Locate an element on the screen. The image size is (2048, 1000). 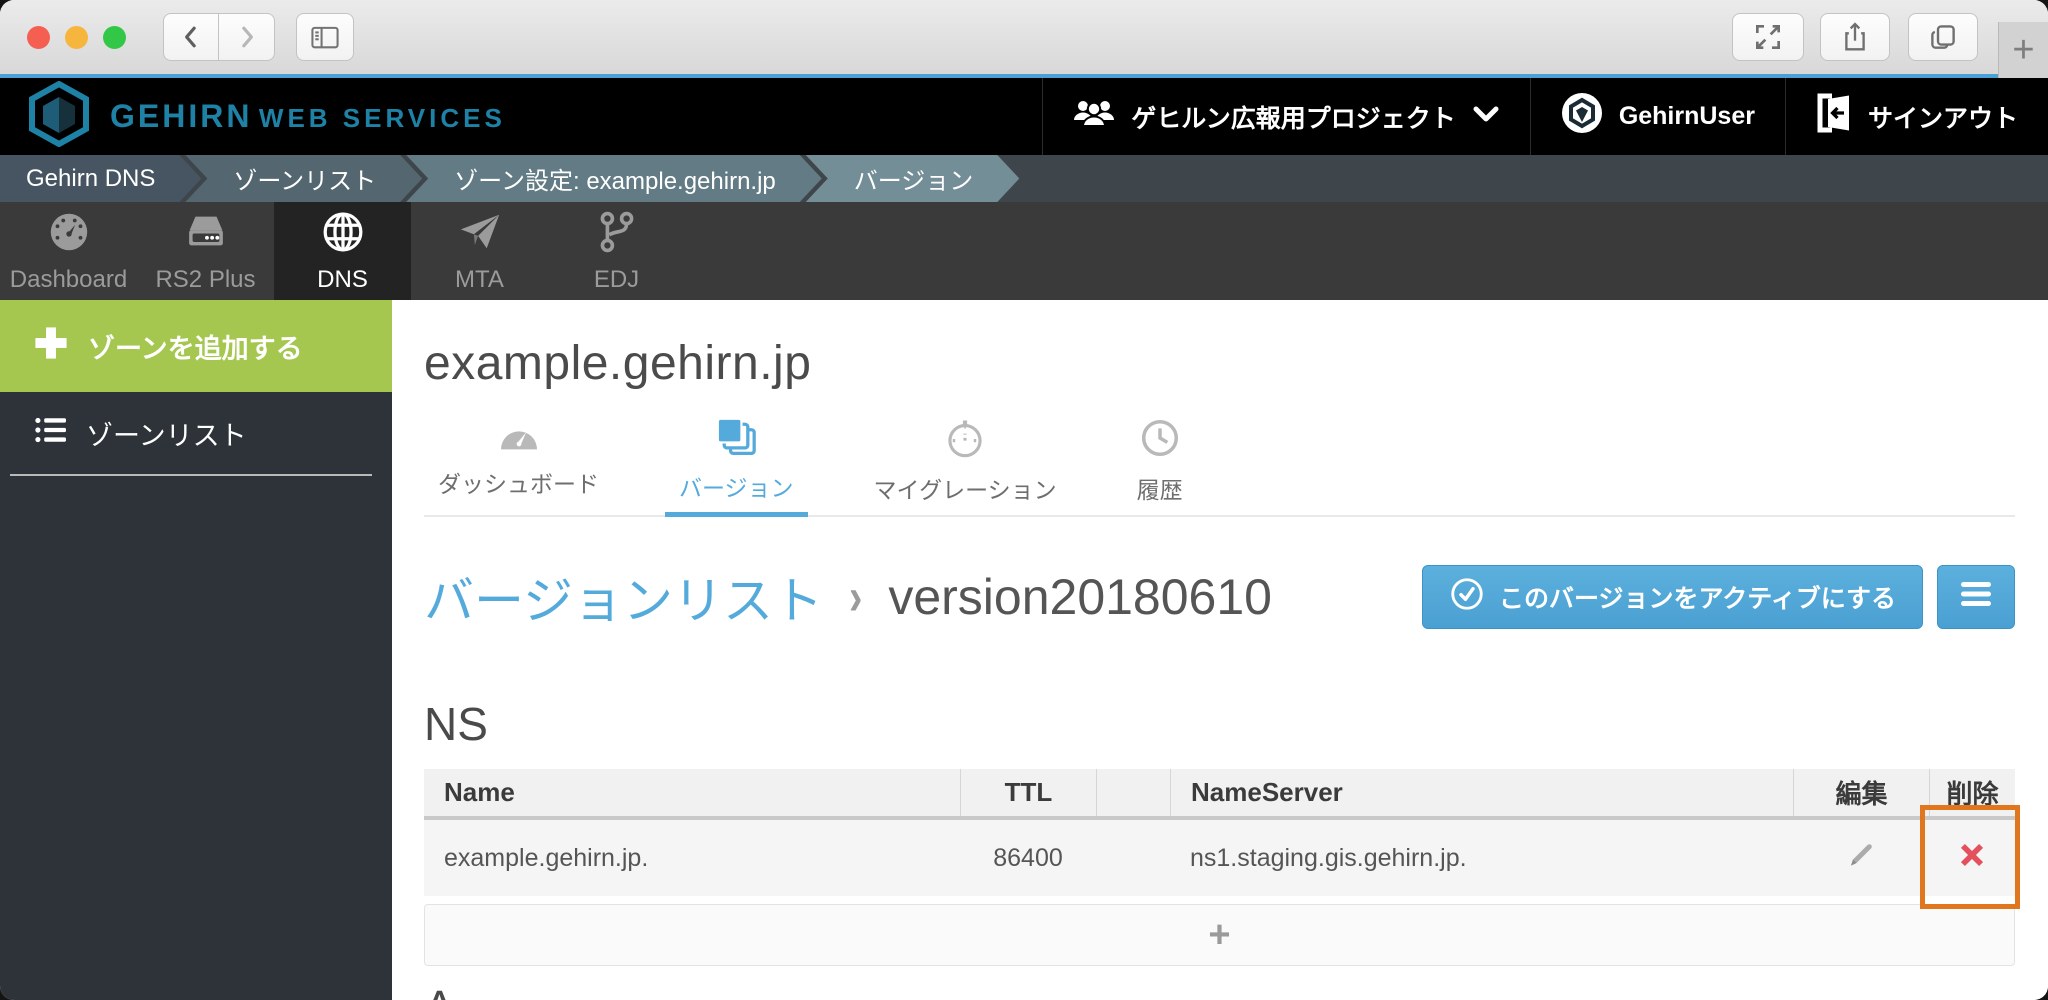
user-avatar is located at coordinates (1582, 116).